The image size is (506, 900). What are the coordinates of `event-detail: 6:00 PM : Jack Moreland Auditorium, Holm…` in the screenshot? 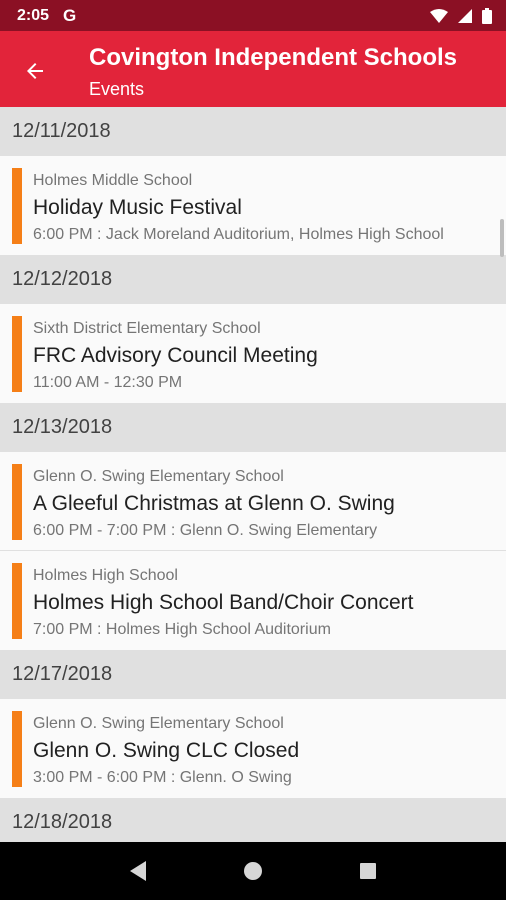 It's located at (238, 234).